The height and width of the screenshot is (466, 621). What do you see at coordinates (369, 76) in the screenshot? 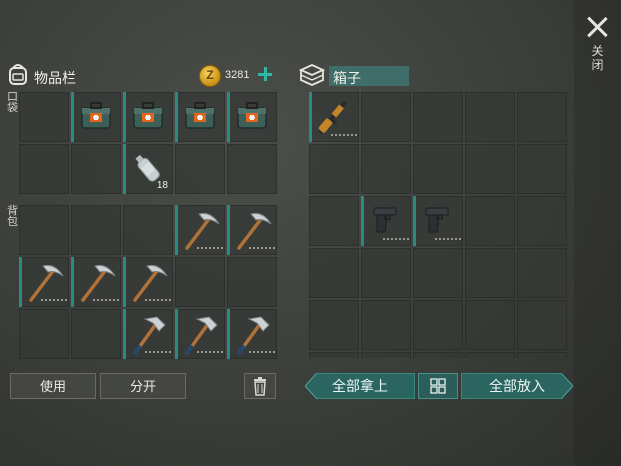
I see `chest-title-field: 箱子` at bounding box center [369, 76].